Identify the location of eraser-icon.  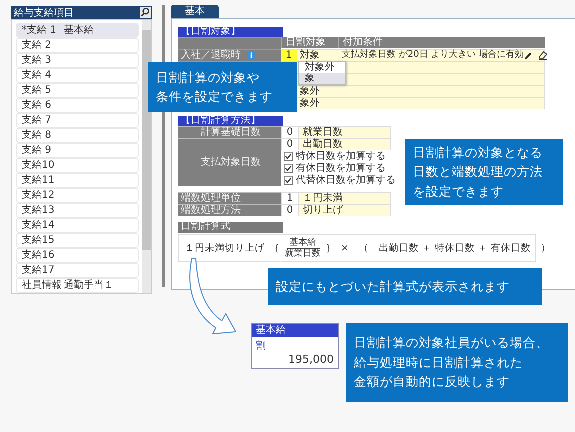
(543, 55).